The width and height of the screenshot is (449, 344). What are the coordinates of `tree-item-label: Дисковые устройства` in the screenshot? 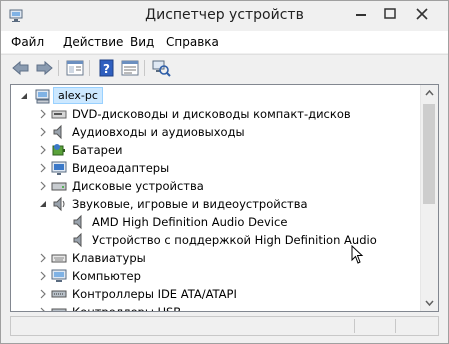 It's located at (138, 186).